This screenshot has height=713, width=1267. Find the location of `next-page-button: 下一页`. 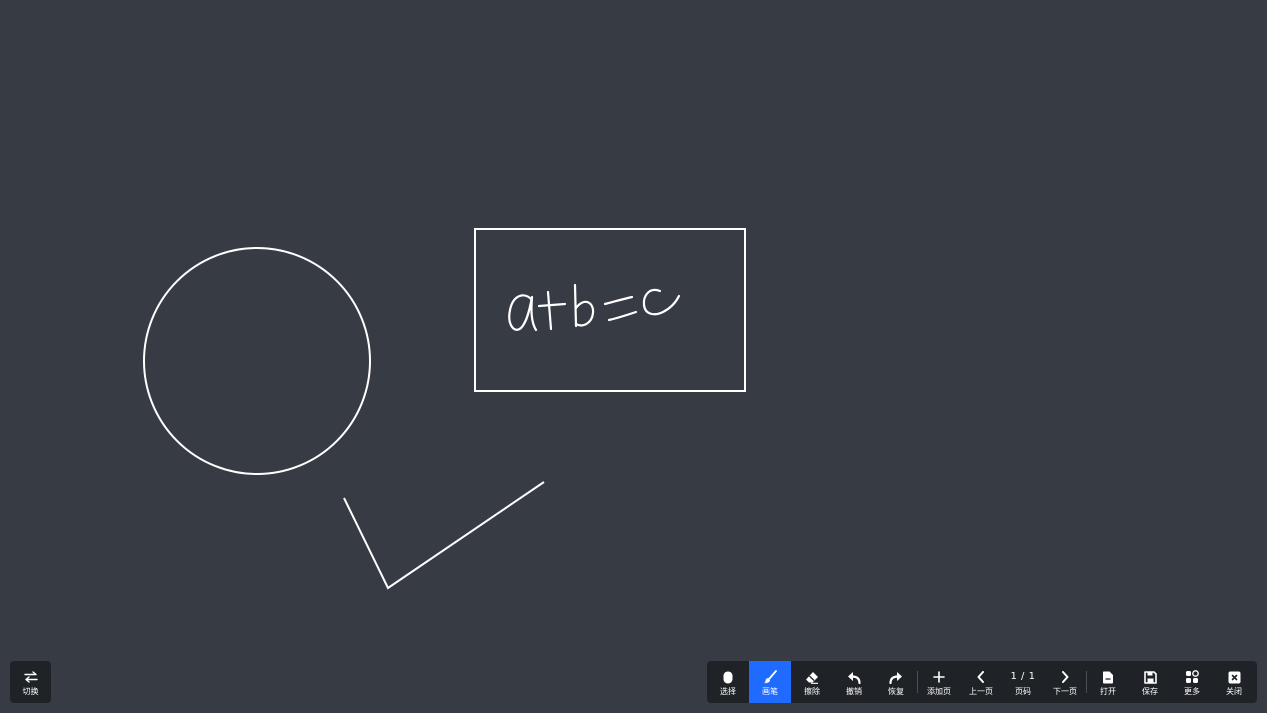

next-page-button: 下一页 is located at coordinates (1065, 682).